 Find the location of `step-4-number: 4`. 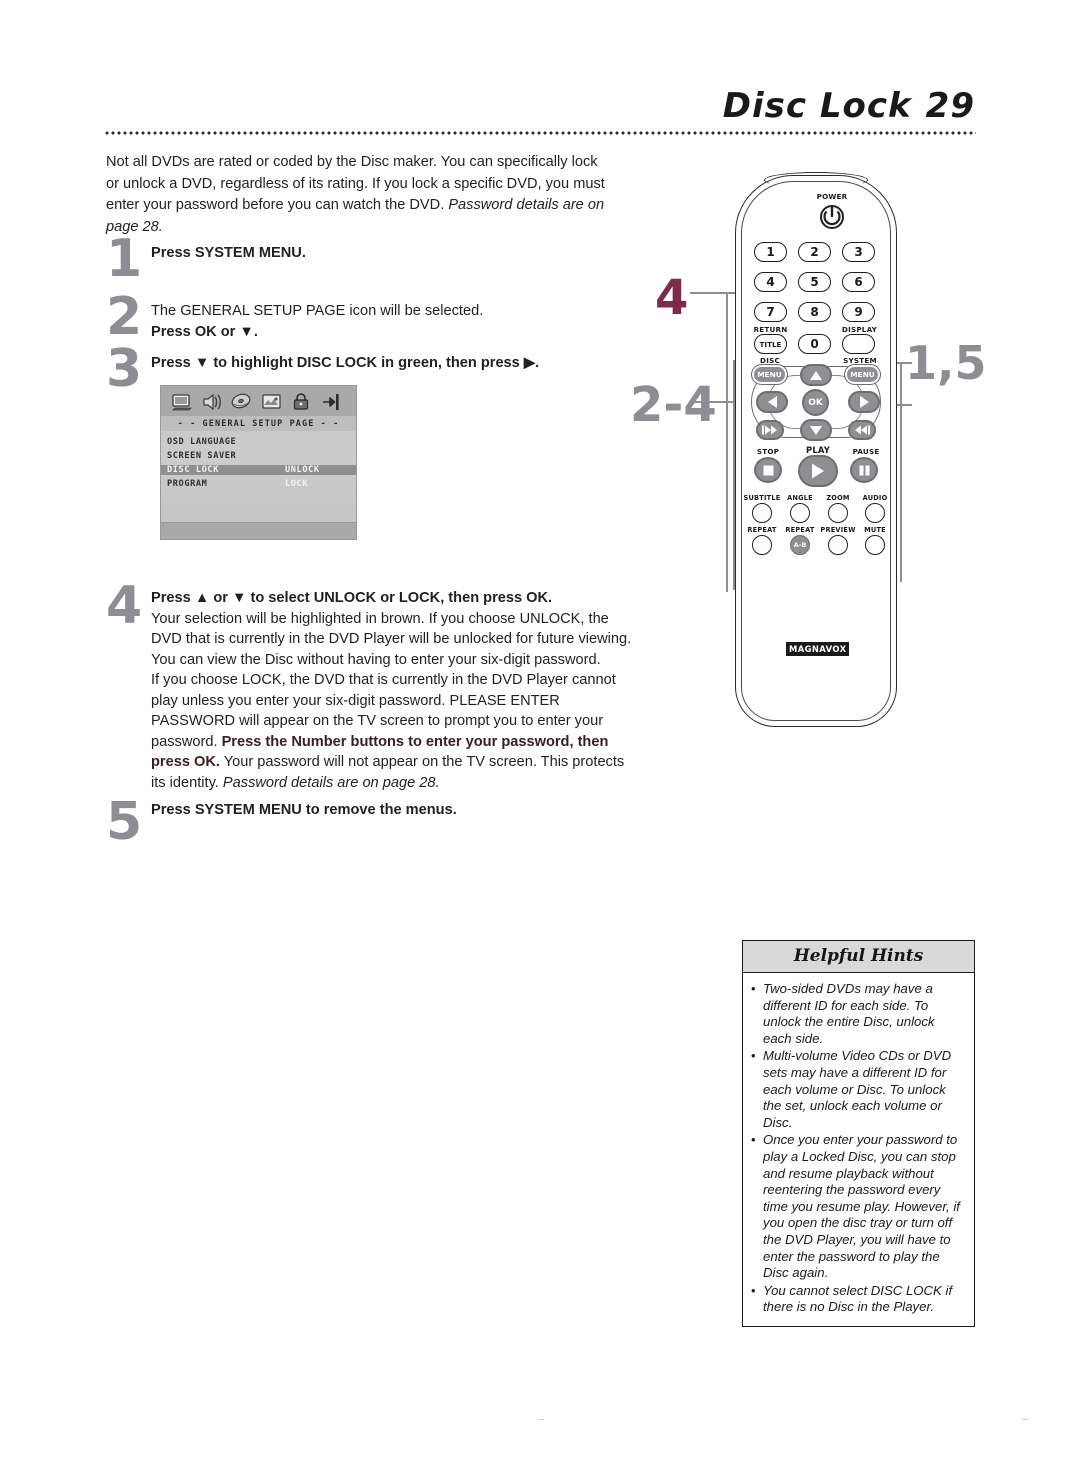

step-4-number: 4 is located at coordinates (124, 606).